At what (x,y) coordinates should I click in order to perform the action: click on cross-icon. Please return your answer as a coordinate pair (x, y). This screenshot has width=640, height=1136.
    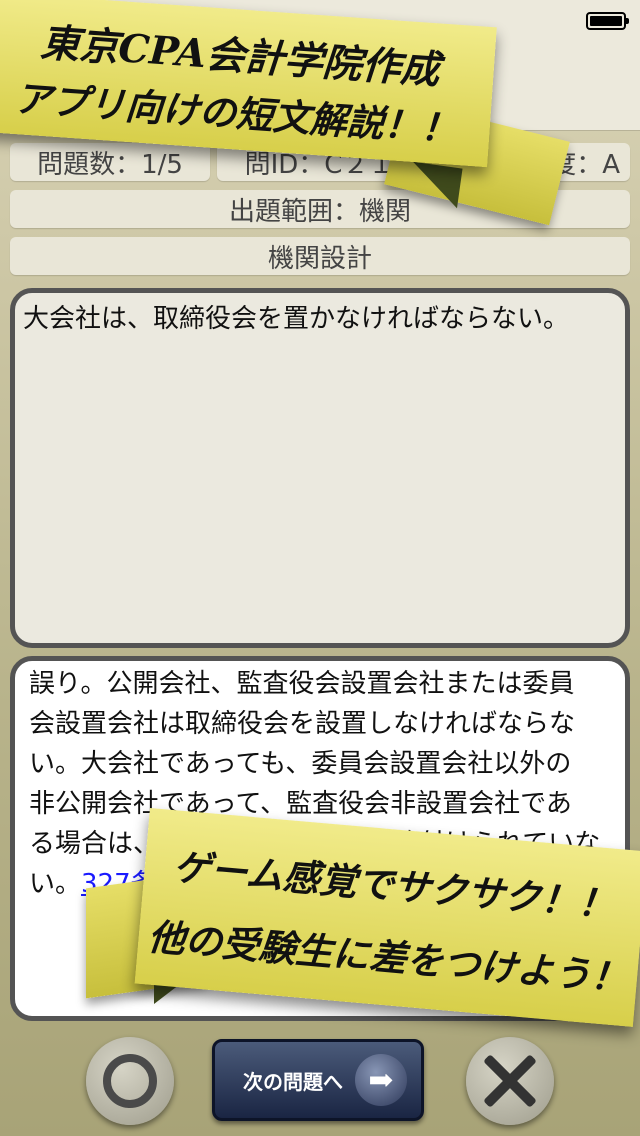
    Looking at the image, I should click on (510, 1081).